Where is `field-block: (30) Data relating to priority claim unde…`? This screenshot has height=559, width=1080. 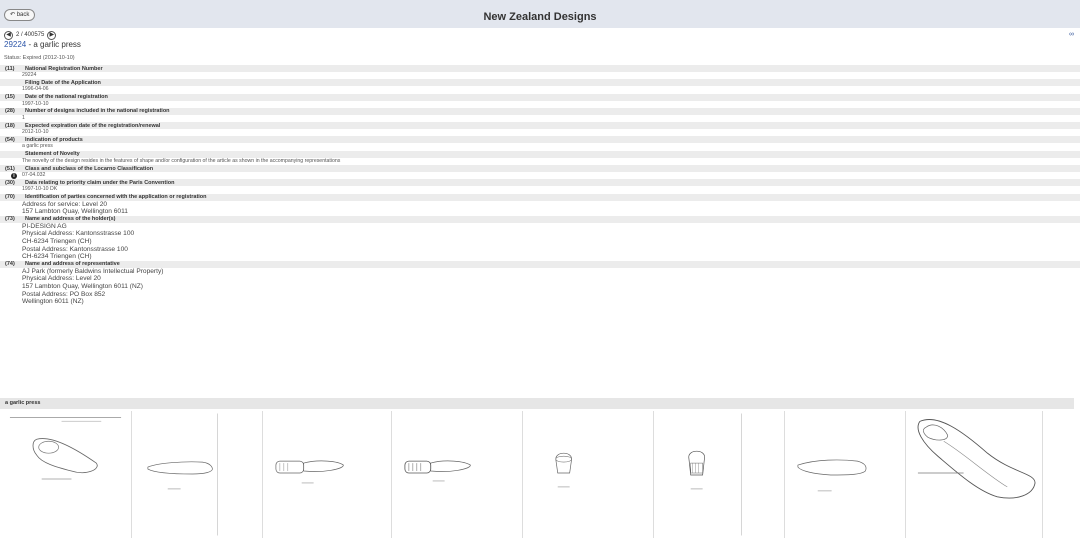 field-block: (30) Data relating to priority claim unde… is located at coordinates (540, 186).